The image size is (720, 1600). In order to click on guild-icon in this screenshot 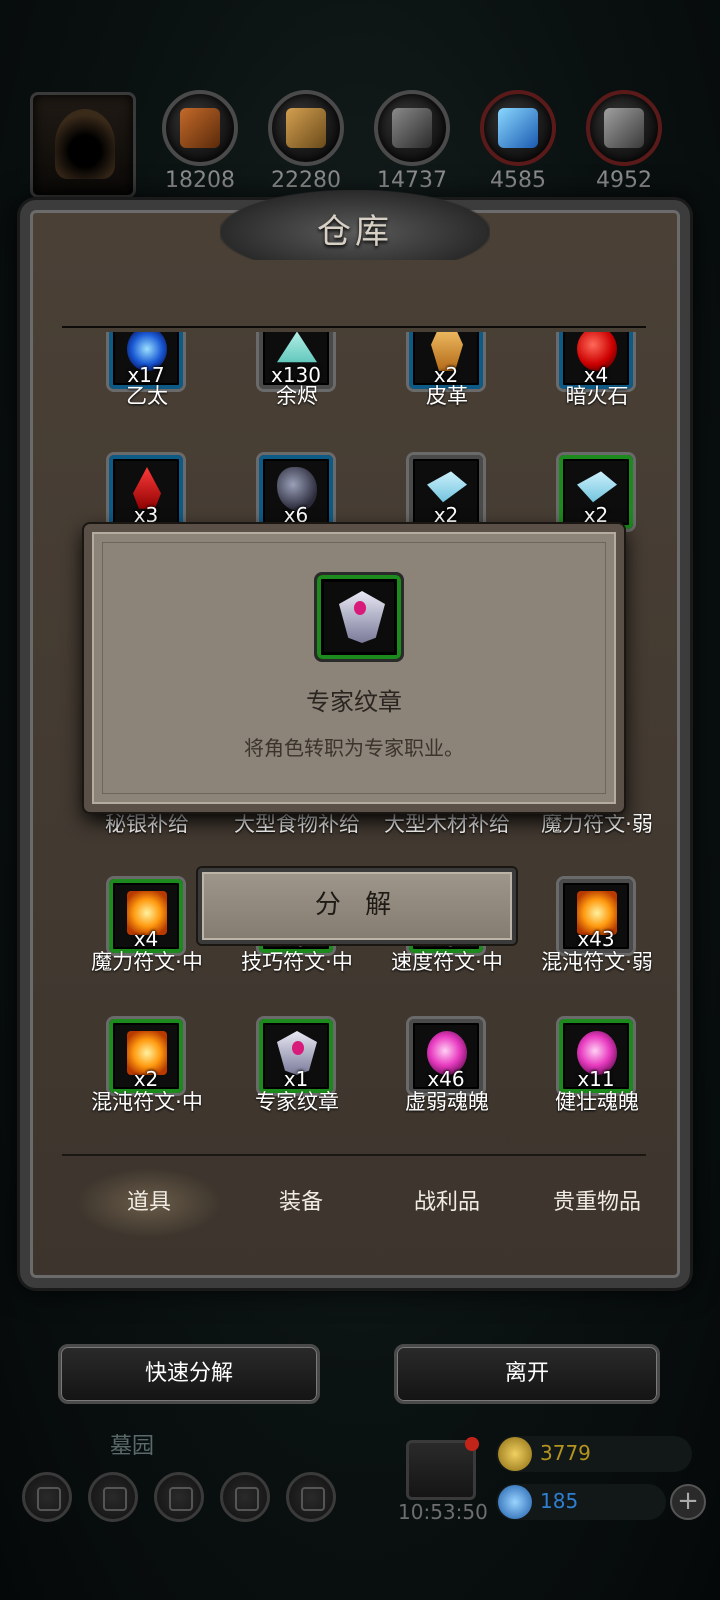, I will do `click(311, 1497)`.